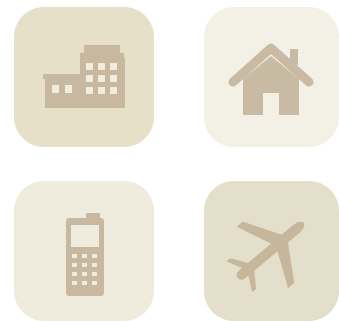  Describe the element at coordinates (265, 257) in the screenshot. I see `airplane-icon` at that location.